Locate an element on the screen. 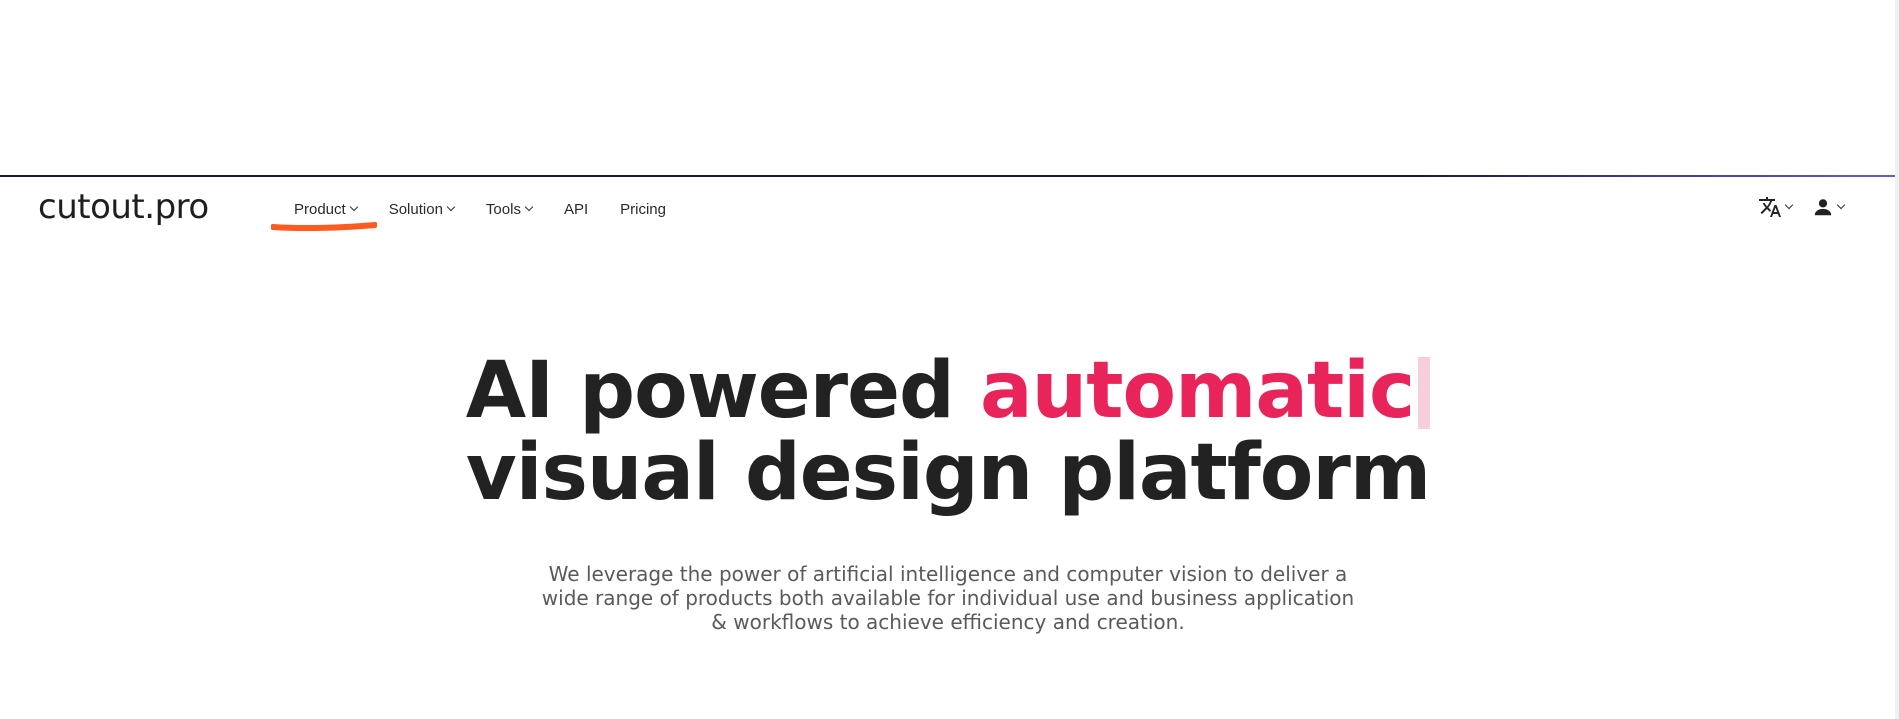 The height and width of the screenshot is (719, 1899). account-menu is located at coordinates (1829, 207).